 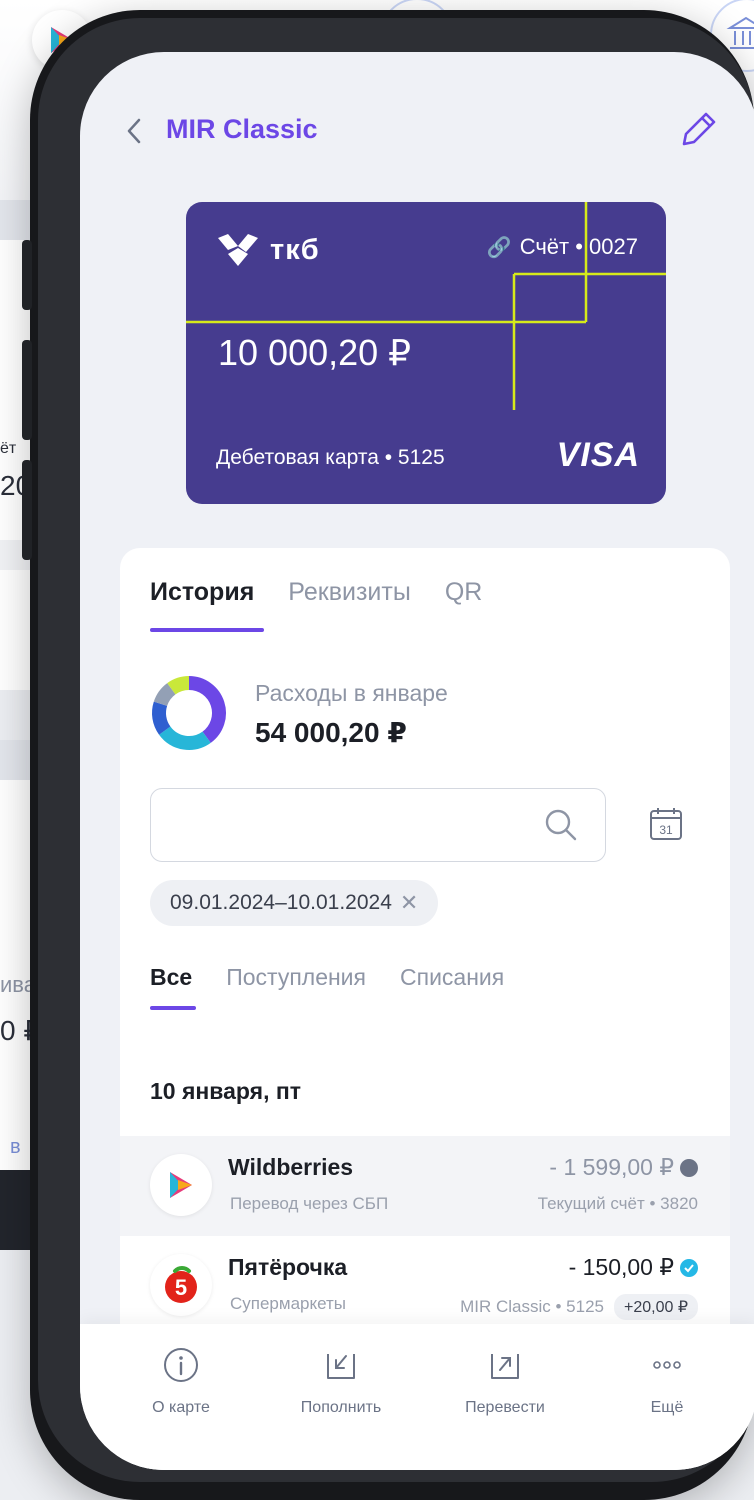 What do you see at coordinates (134, 131) in the screenshot?
I see `chevron-left-icon` at bounding box center [134, 131].